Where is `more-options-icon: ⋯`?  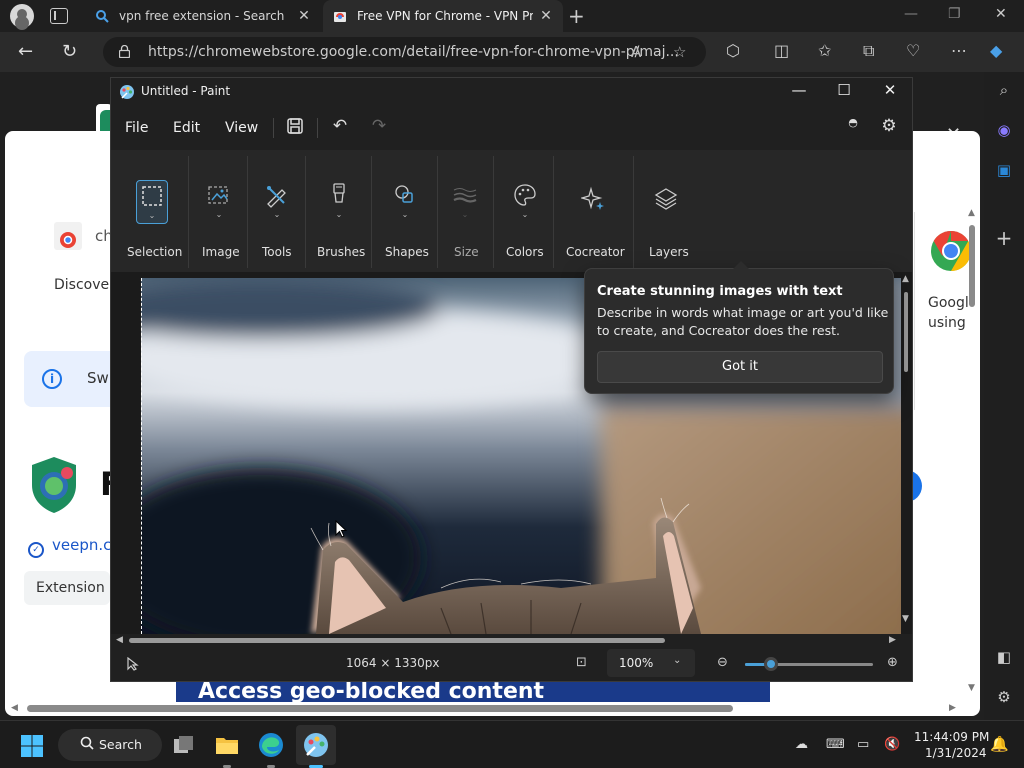 more-options-icon: ⋯ is located at coordinates (959, 50).